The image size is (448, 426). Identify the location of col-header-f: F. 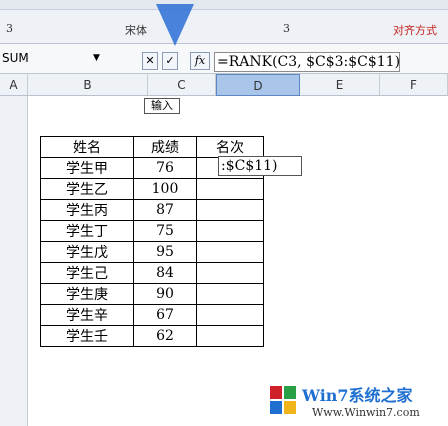
(414, 85).